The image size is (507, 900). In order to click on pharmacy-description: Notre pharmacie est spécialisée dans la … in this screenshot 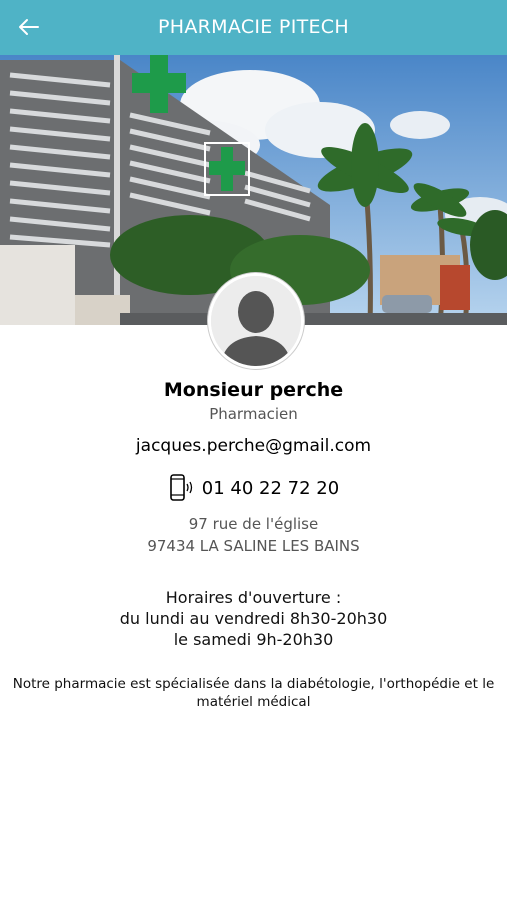, I will do `click(253, 693)`.